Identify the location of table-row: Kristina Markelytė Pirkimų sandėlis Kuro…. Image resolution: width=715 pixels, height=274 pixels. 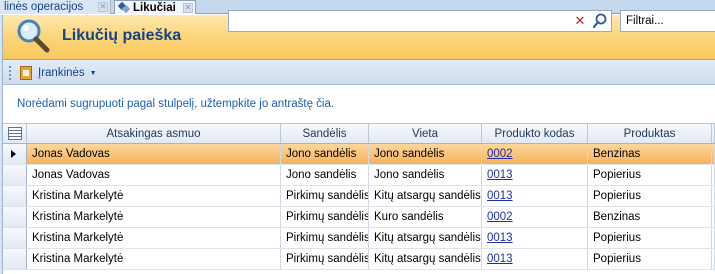
(359, 217).